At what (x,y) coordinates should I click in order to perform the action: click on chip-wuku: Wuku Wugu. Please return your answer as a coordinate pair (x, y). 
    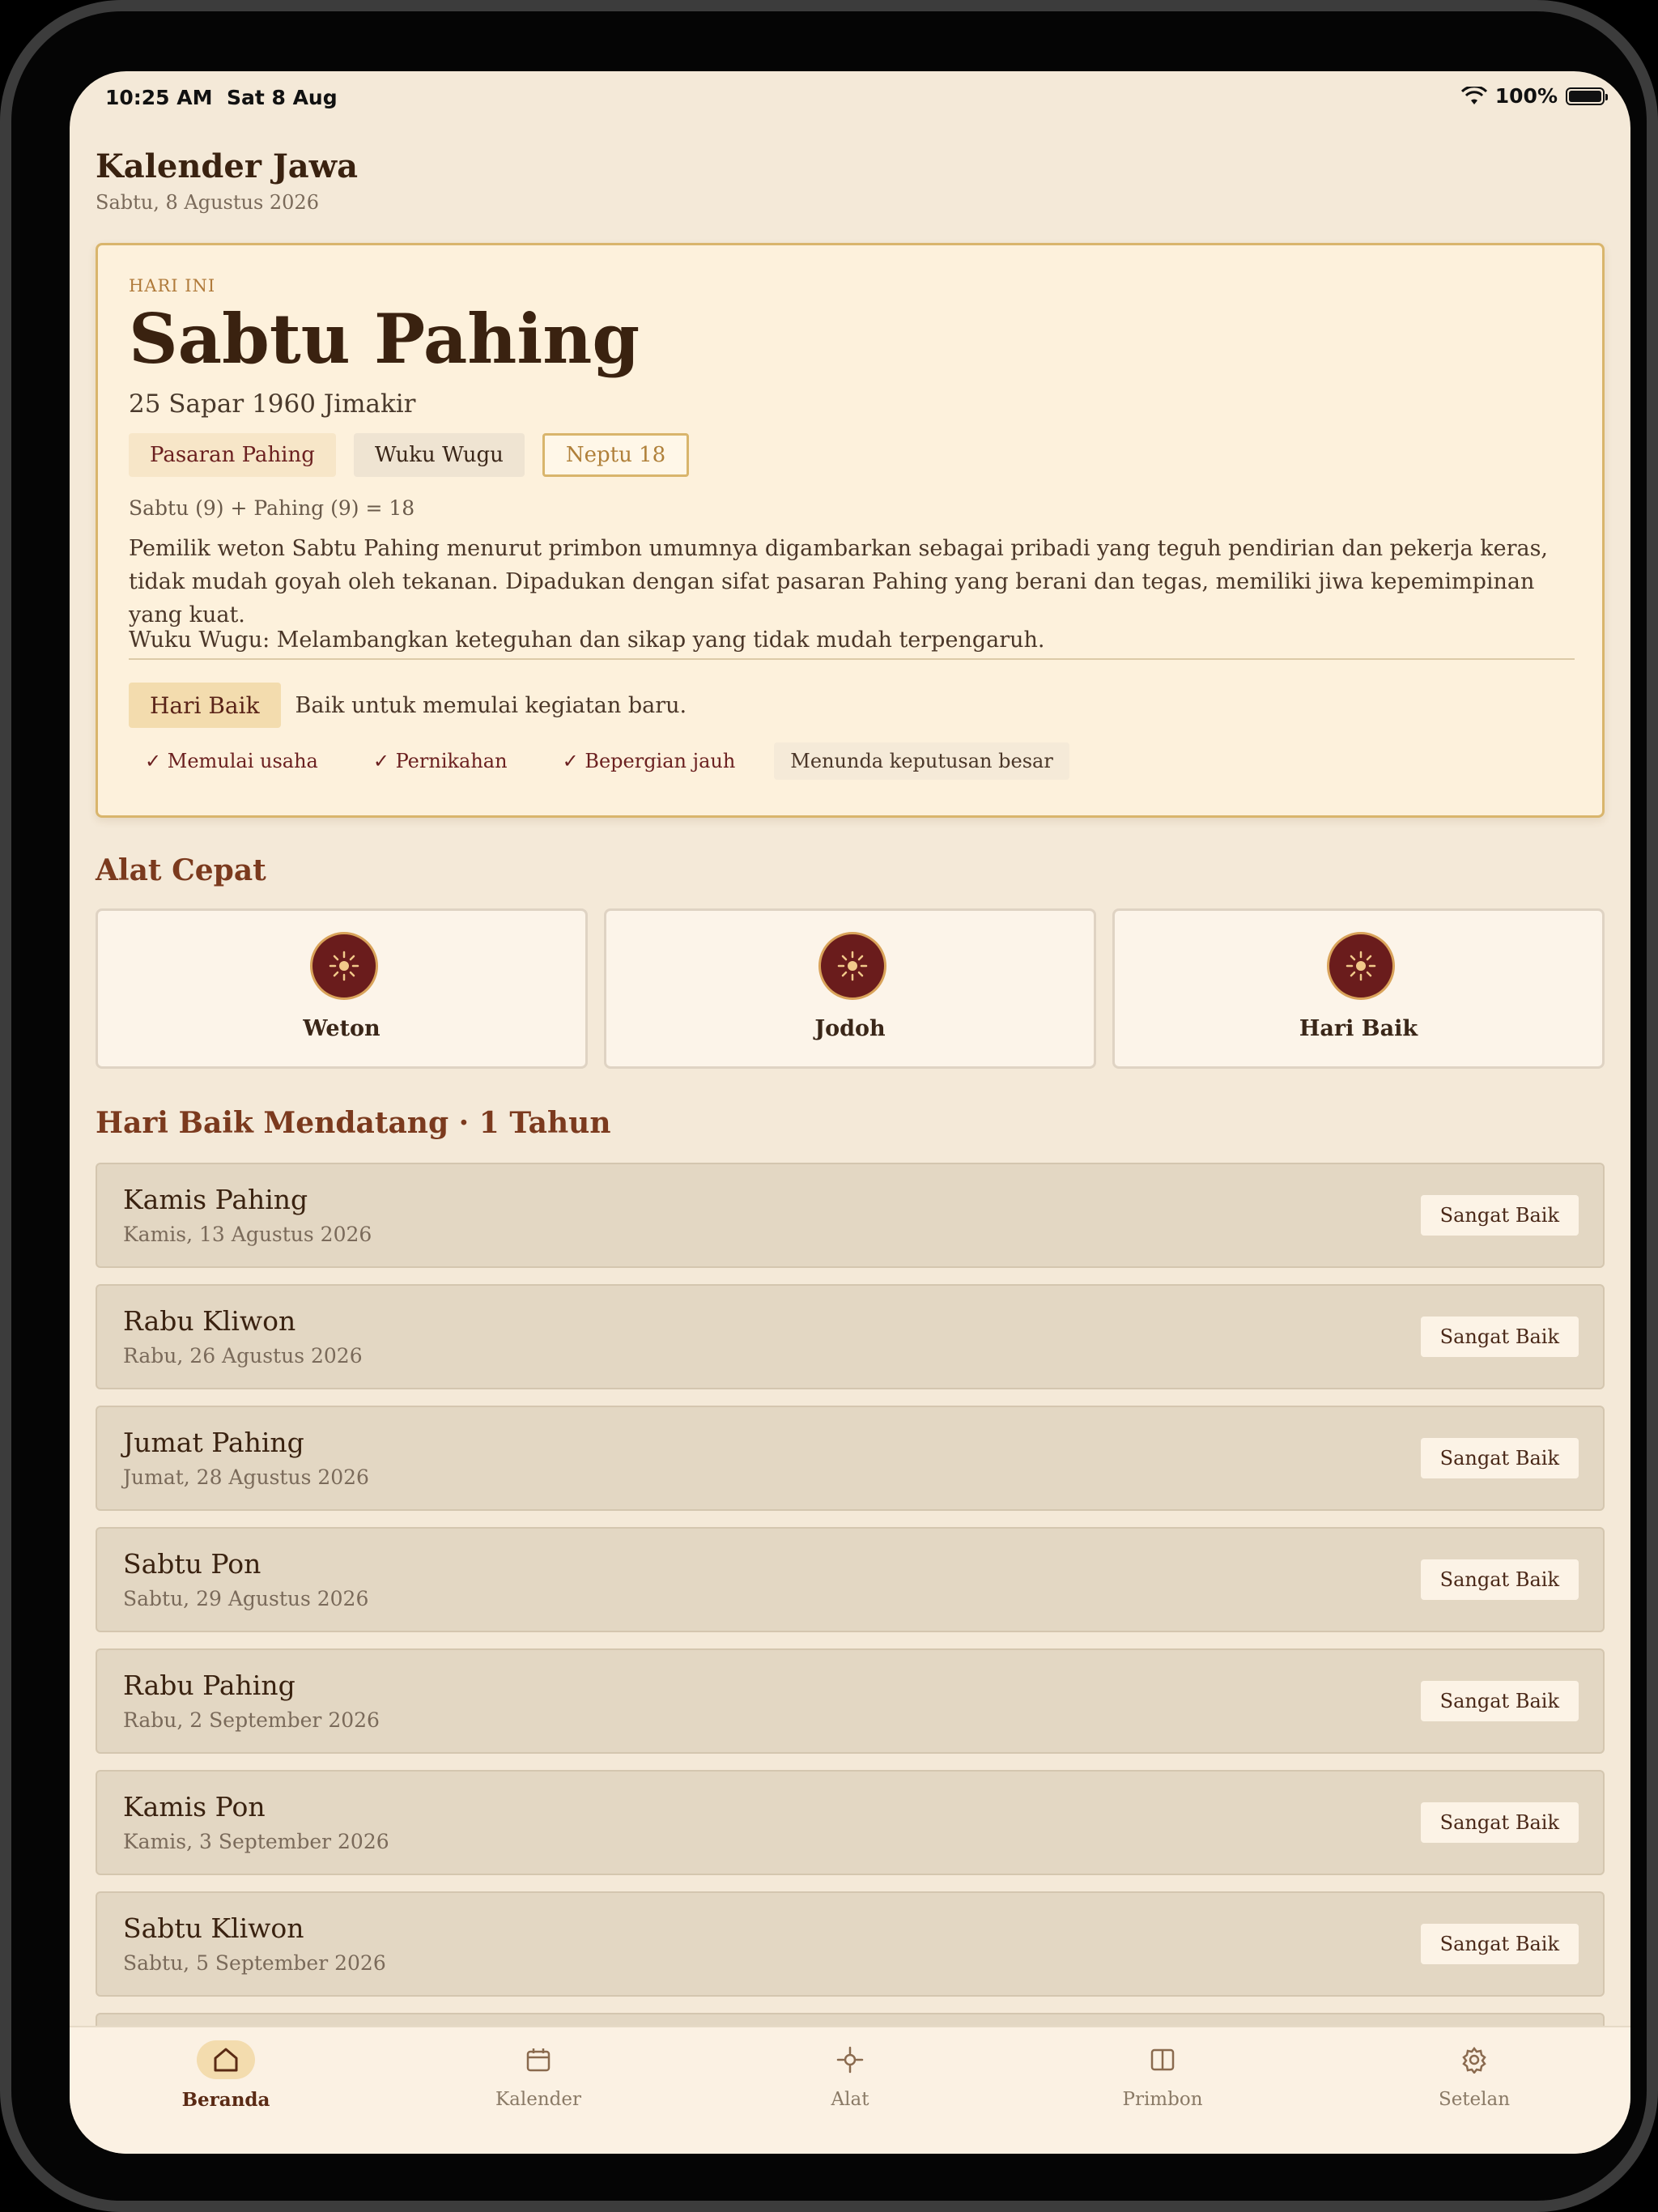
    Looking at the image, I should click on (439, 455).